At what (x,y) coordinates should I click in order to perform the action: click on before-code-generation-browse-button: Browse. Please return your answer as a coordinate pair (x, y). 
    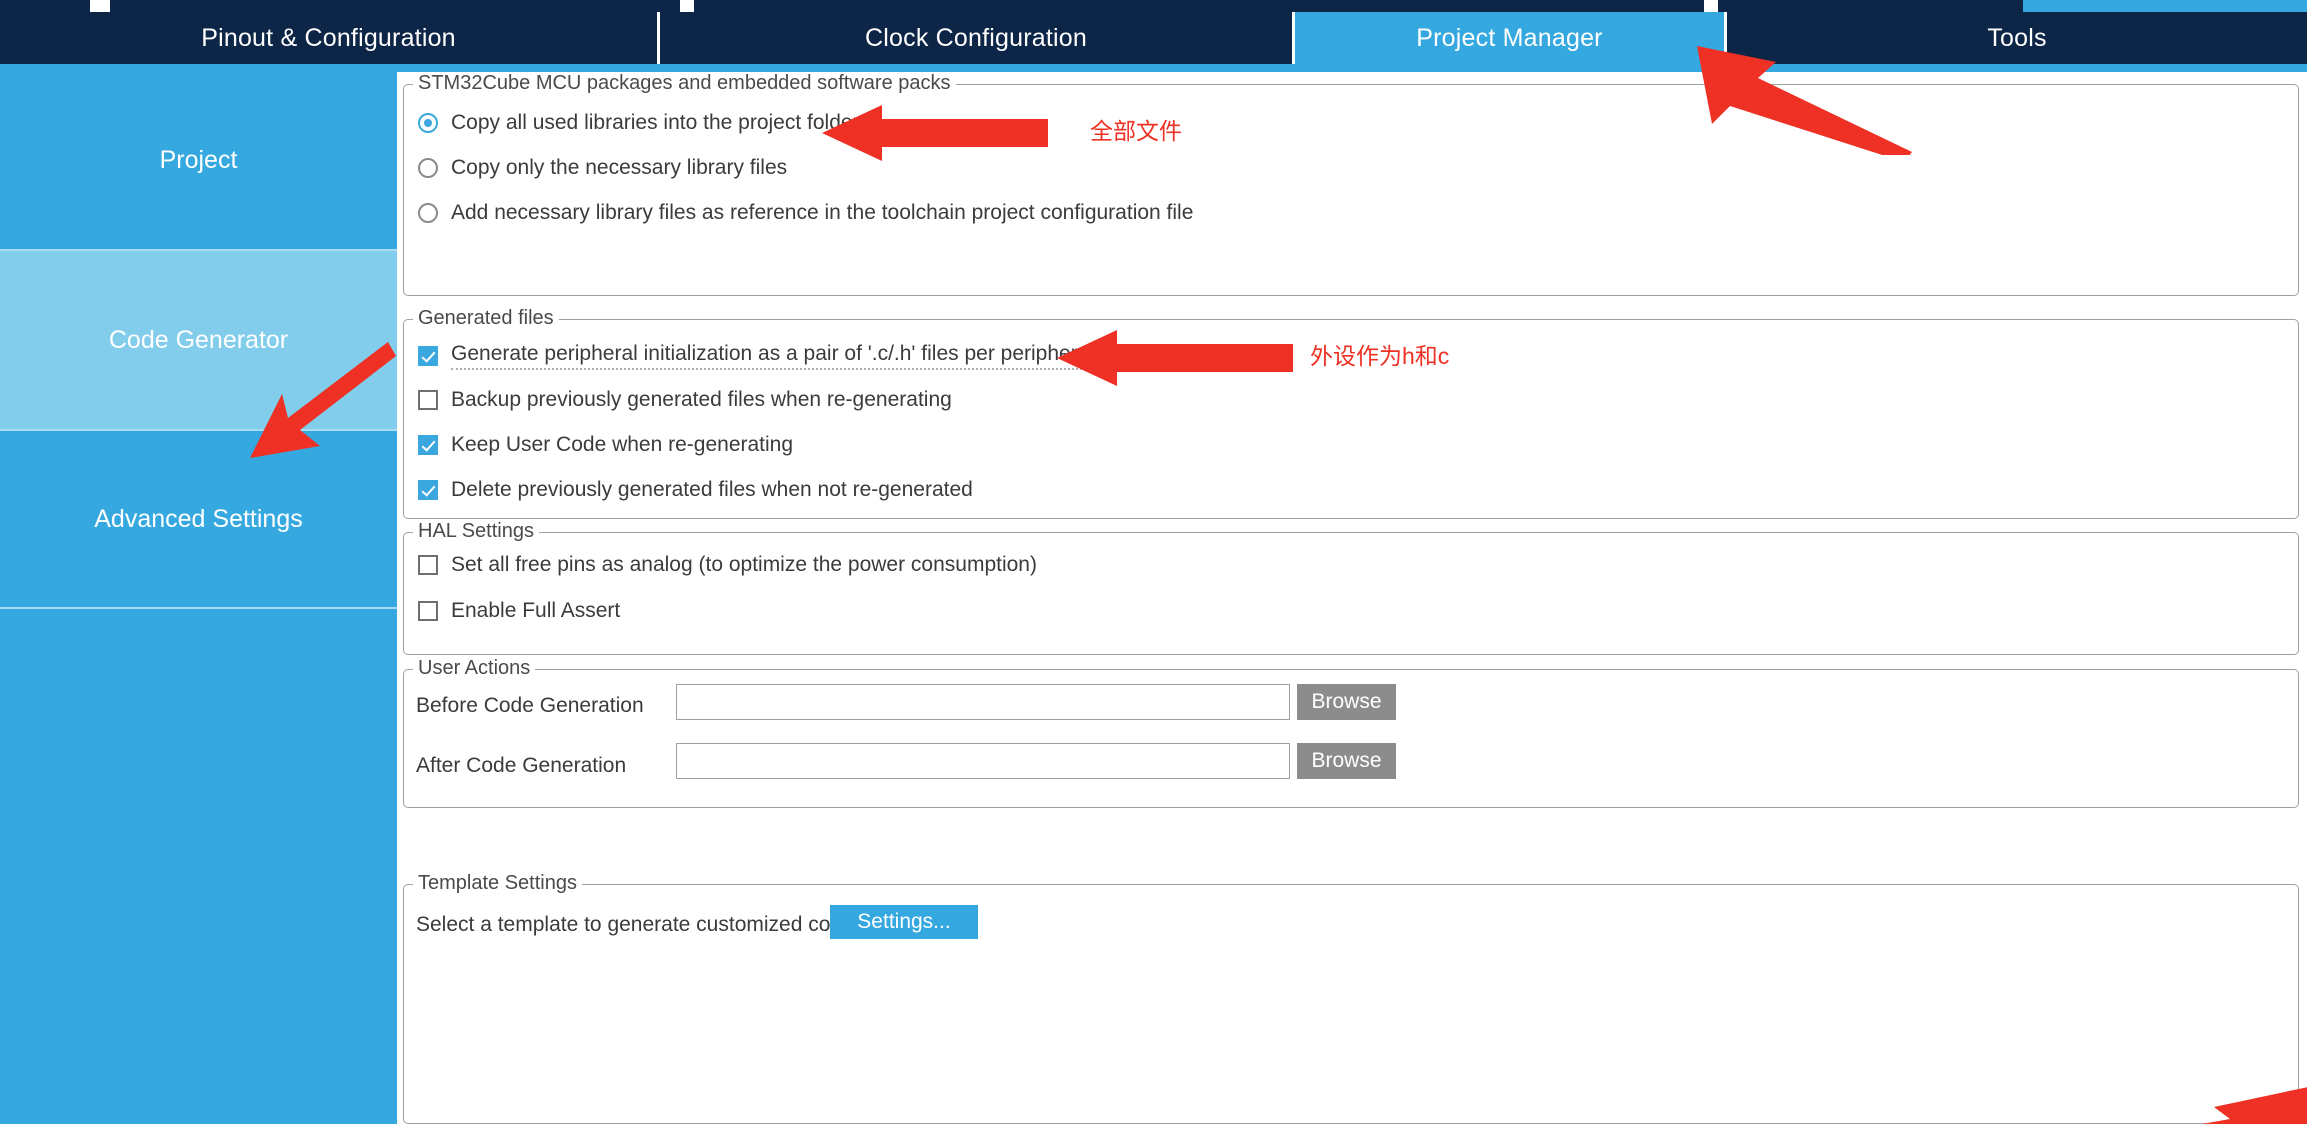
    Looking at the image, I should click on (1346, 702).